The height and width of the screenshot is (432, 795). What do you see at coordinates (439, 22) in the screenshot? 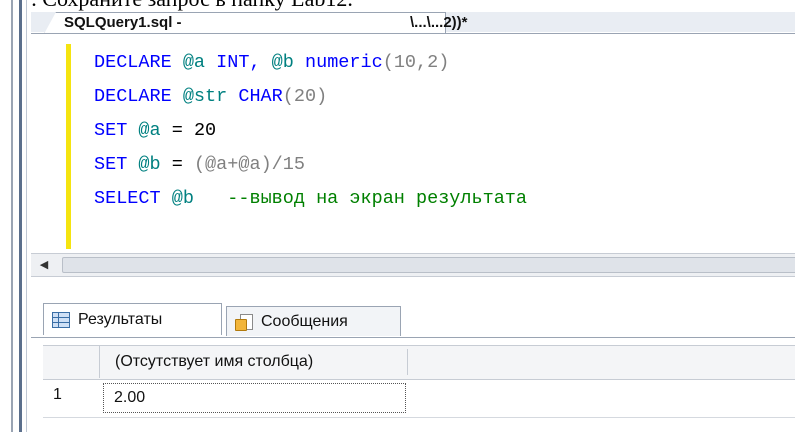
I see `tab-path-suffix: \...\...2))*` at bounding box center [439, 22].